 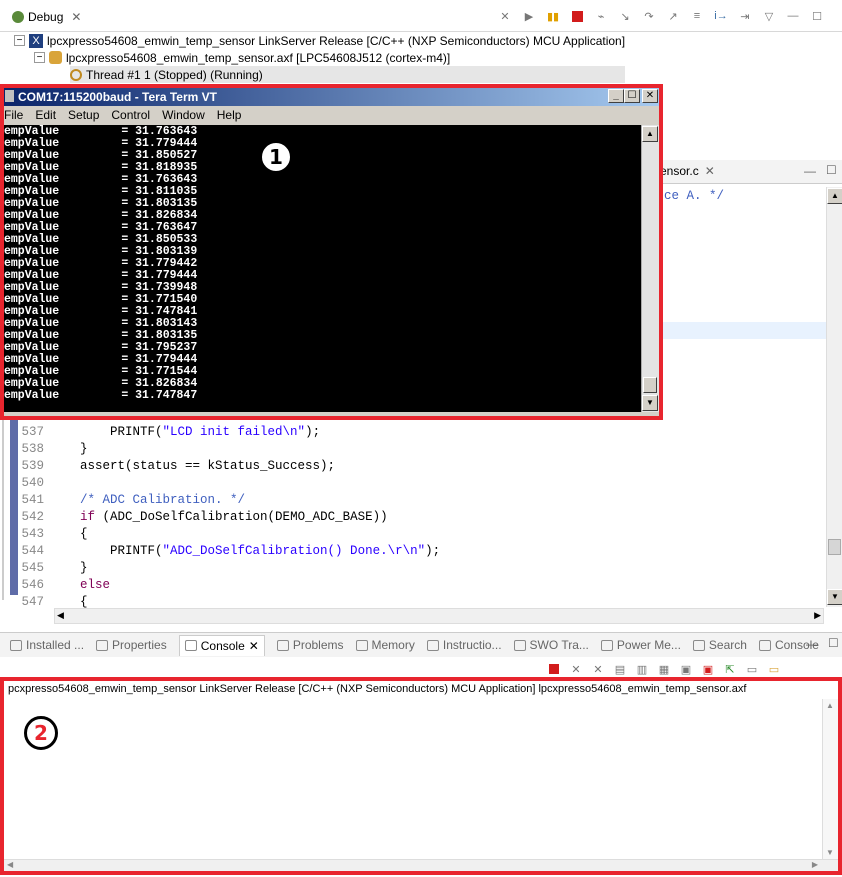 I want to click on menu-item-help: Help, so click(x=229, y=115).